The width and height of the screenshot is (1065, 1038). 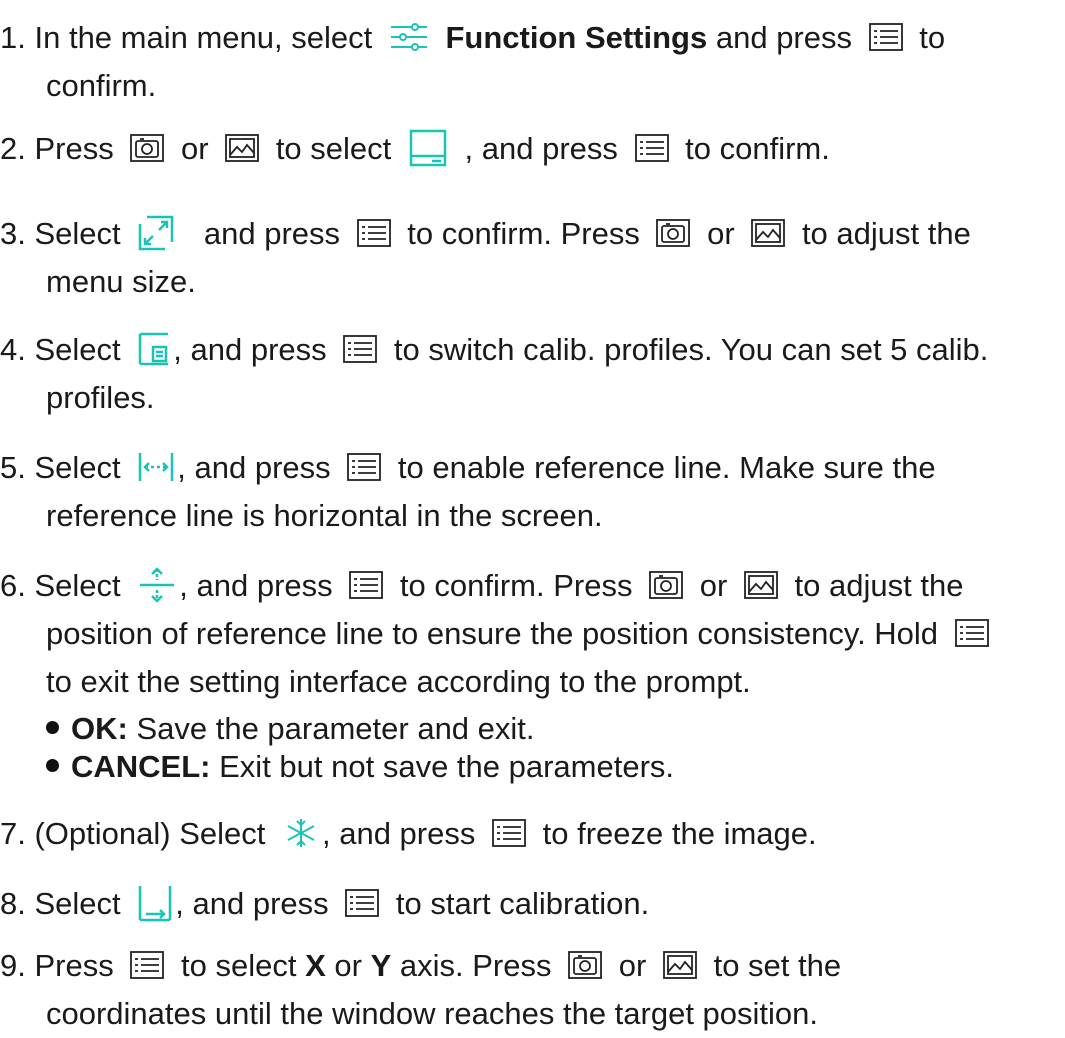 What do you see at coordinates (13, 833) in the screenshot?
I see `step-number: 7.` at bounding box center [13, 833].